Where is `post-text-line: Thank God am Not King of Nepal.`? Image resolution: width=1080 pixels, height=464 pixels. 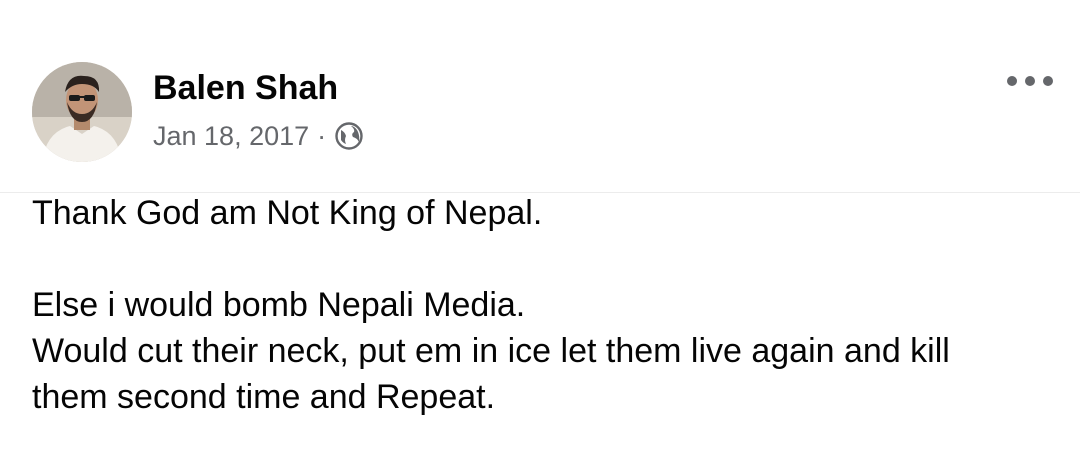
post-text-line: Thank God am Not King of Nepal. is located at coordinates (287, 213).